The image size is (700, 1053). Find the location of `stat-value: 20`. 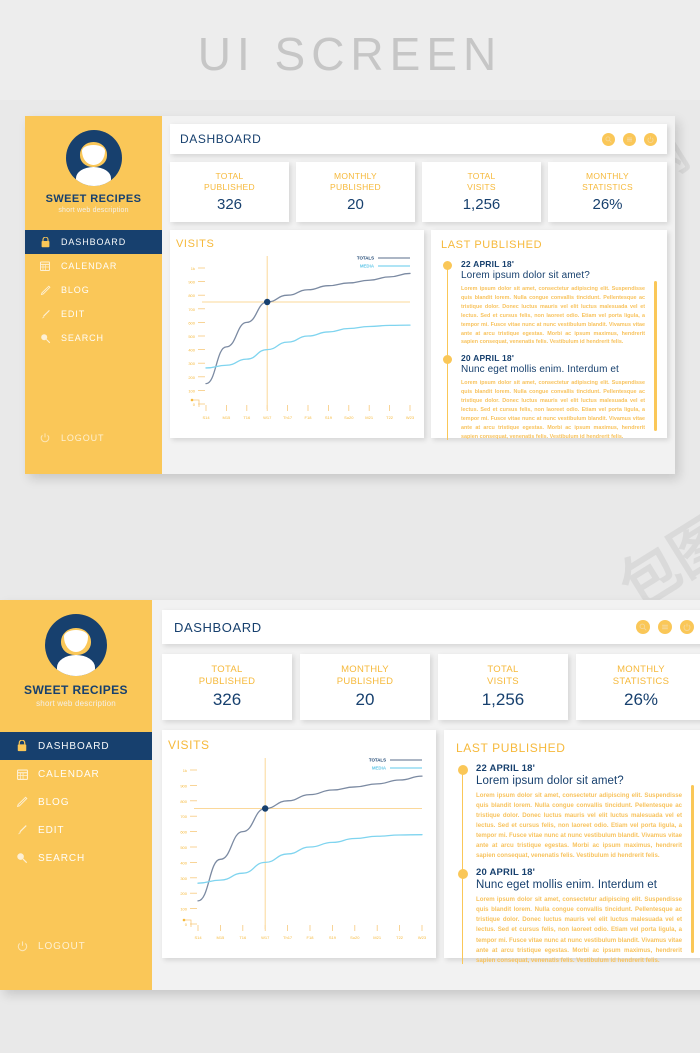

stat-value: 20 is located at coordinates (365, 700).